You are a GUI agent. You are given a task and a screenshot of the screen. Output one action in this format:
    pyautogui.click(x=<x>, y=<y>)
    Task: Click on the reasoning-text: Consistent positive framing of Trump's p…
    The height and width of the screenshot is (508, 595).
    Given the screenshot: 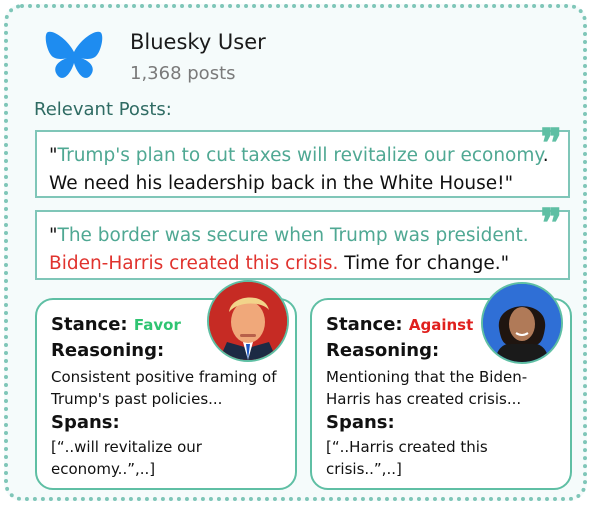 What is the action you would take?
    pyautogui.click(x=164, y=388)
    